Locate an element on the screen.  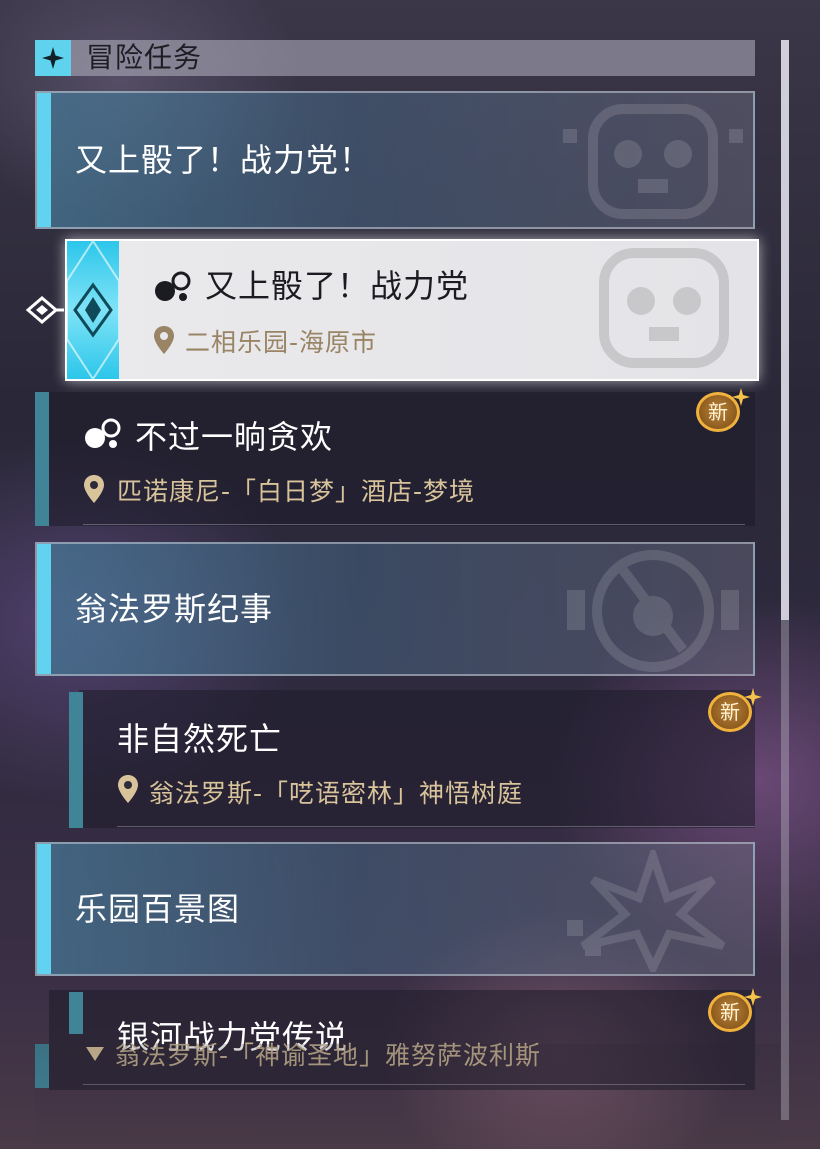
quest-location: 匹诺康尼-「白日梦」酒店-梦境 is located at coordinates (296, 491).